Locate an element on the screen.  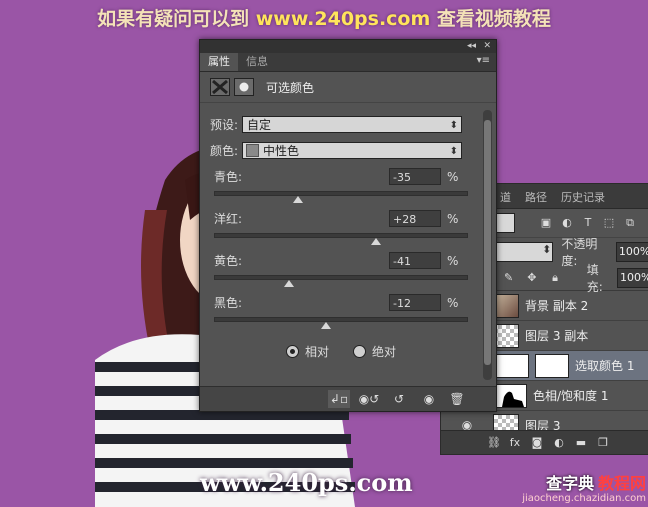
fill-label: 填充: is located at coordinates (594, 278).